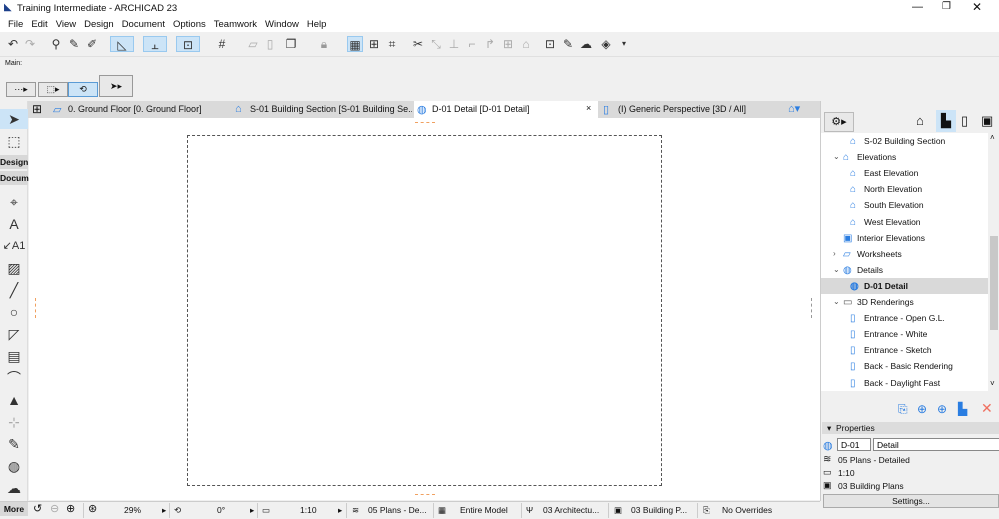 This screenshot has width=999, height=519. I want to click on tree-item: ▯ Entrance - Sketch, so click(904, 350).